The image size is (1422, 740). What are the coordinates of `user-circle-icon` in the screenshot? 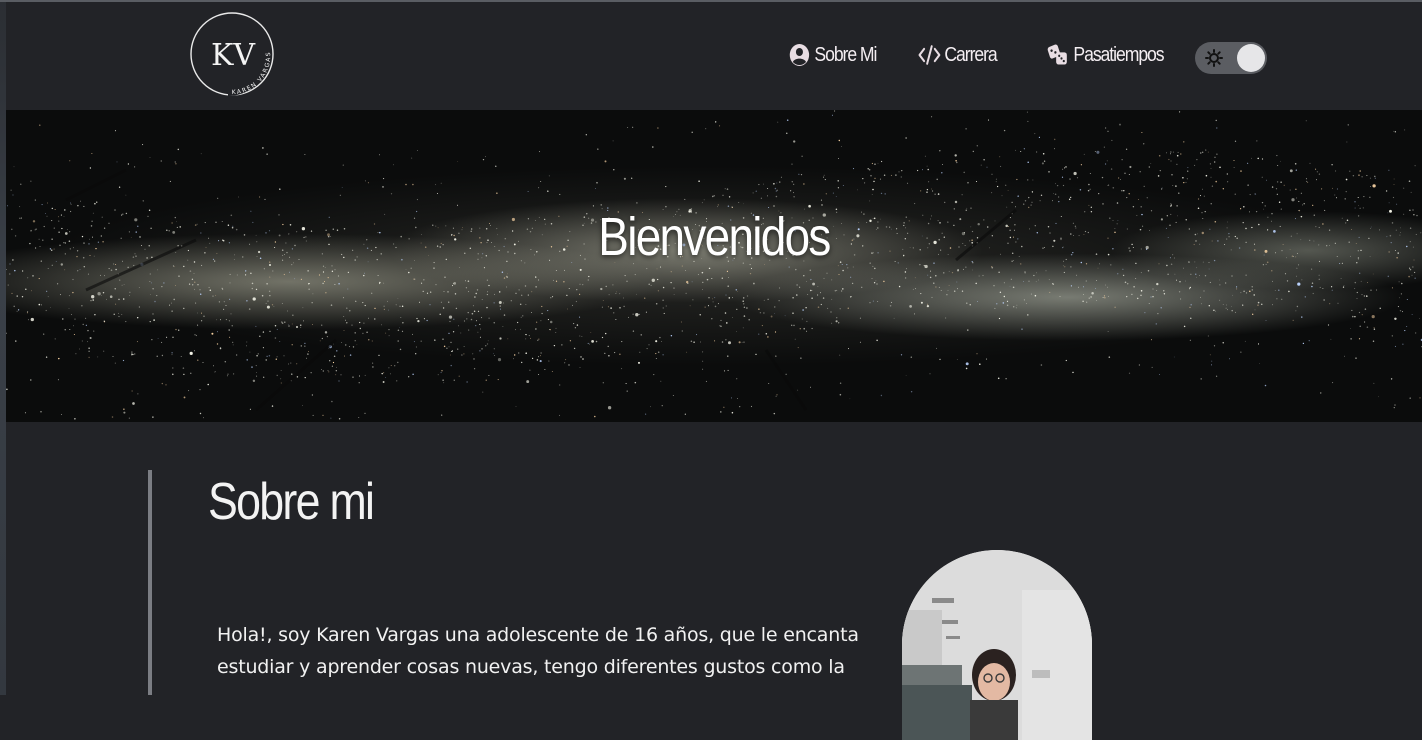 It's located at (799, 55).